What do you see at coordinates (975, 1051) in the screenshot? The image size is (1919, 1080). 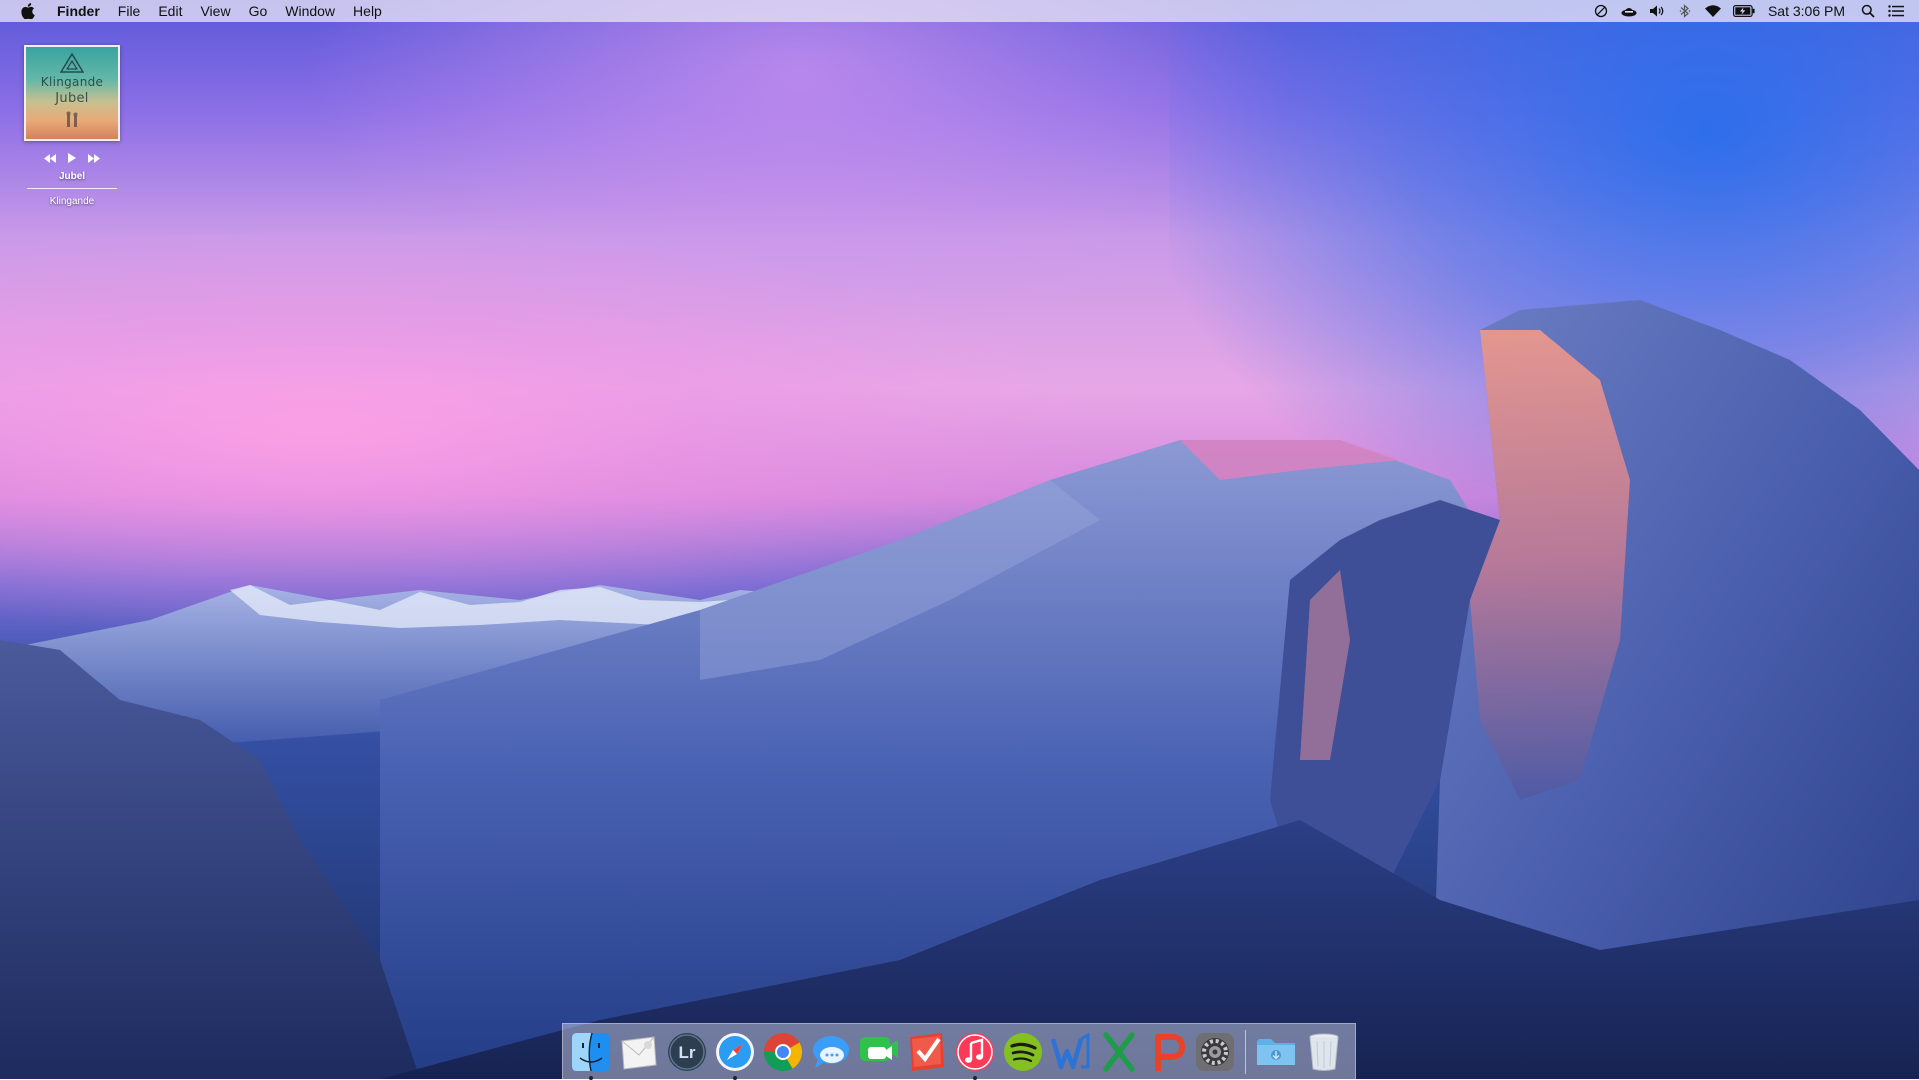 I see `itunes-icon` at bounding box center [975, 1051].